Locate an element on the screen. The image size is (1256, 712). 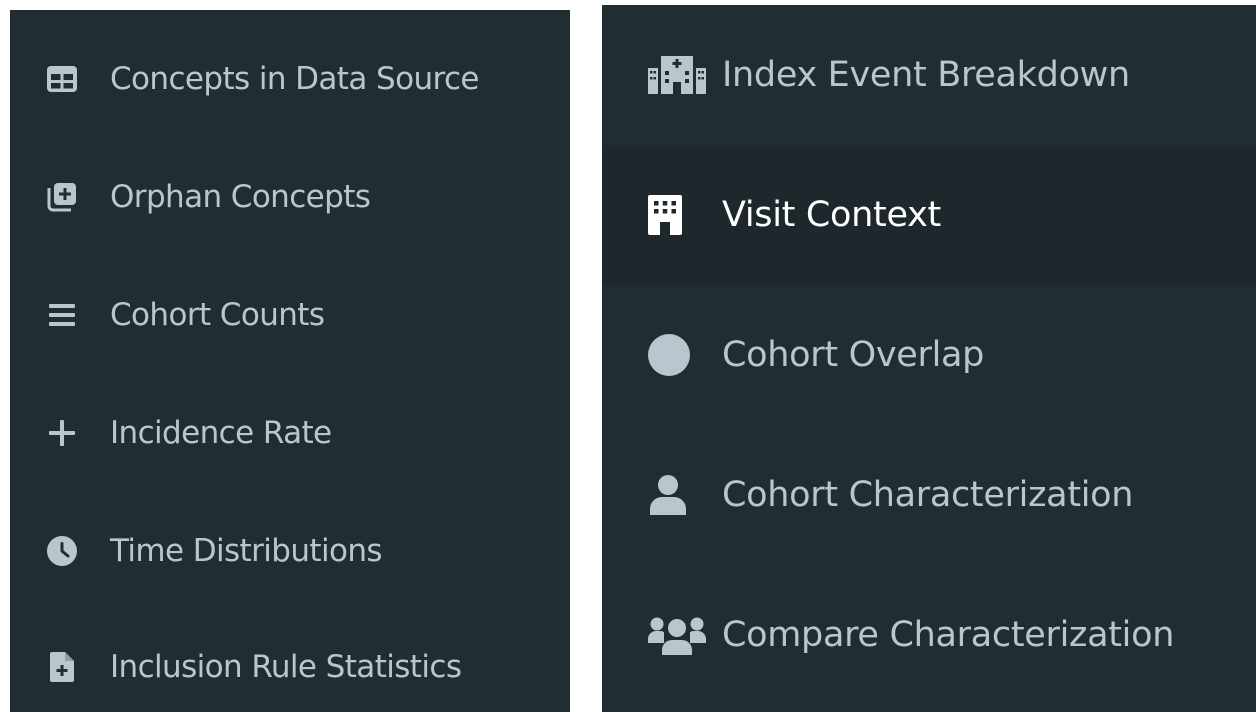
hospital-buildings-icon is located at coordinates (678, 75).